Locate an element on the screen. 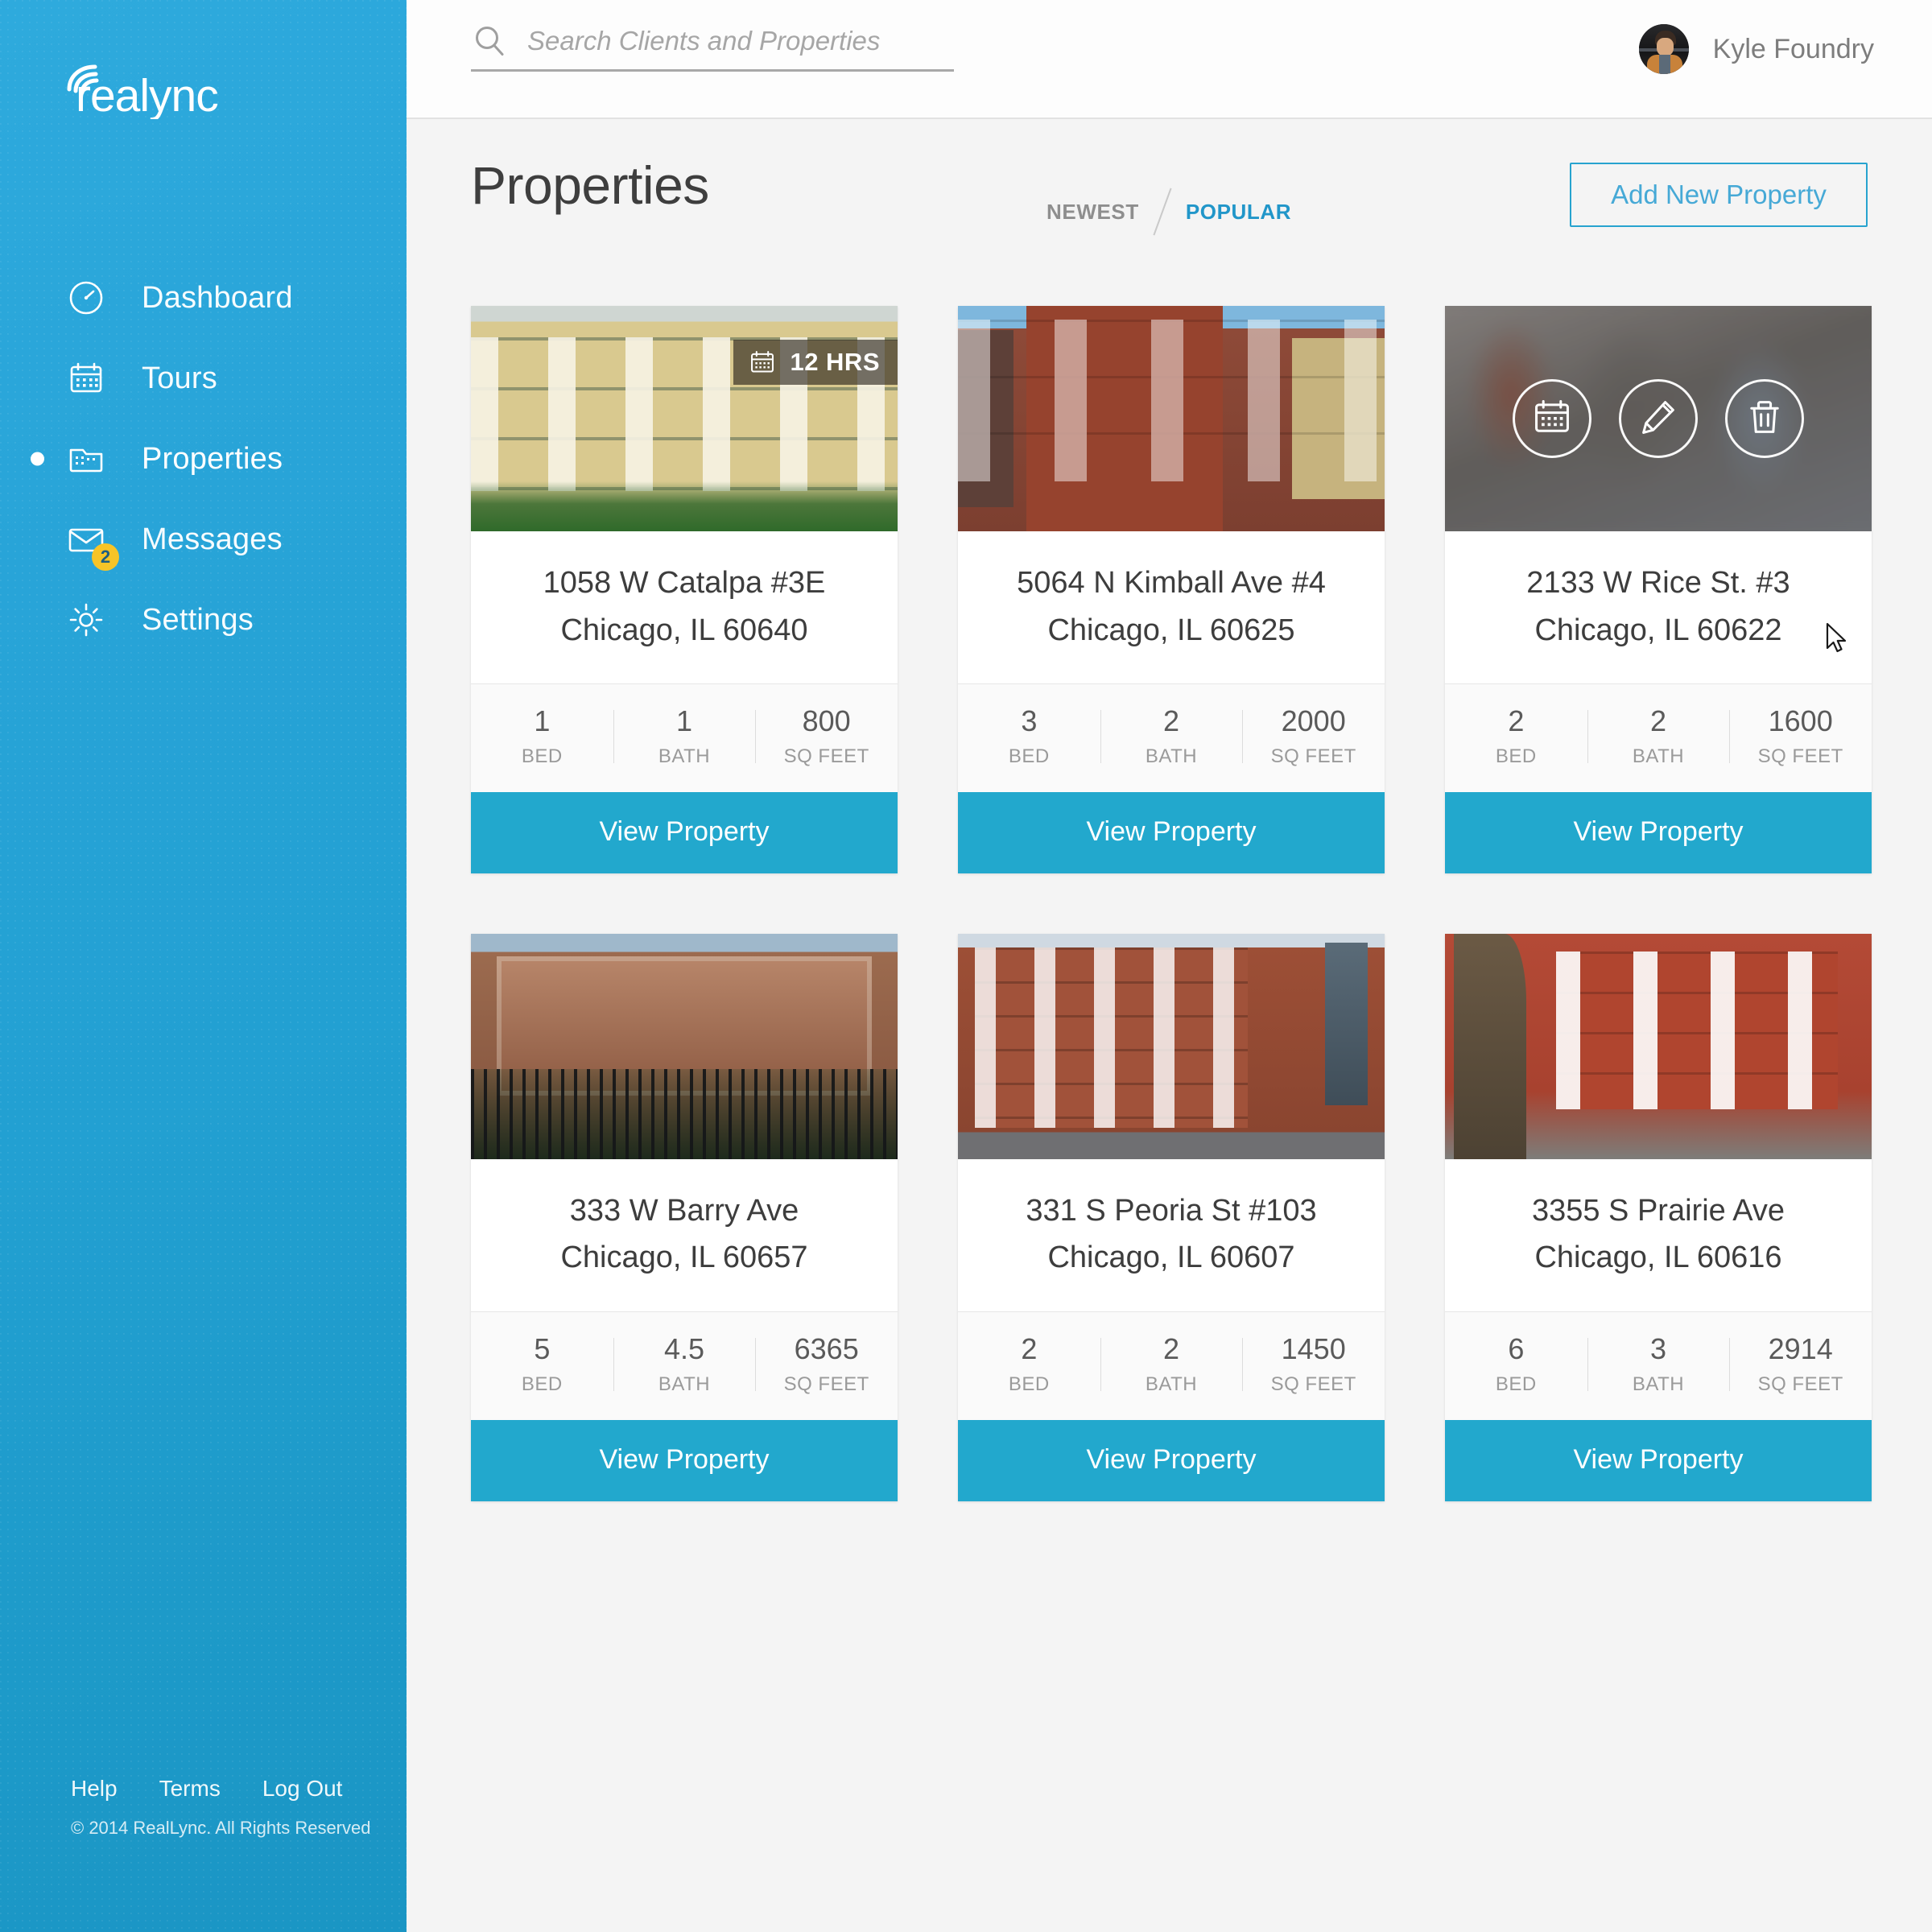  search-input is located at coordinates (728, 41).